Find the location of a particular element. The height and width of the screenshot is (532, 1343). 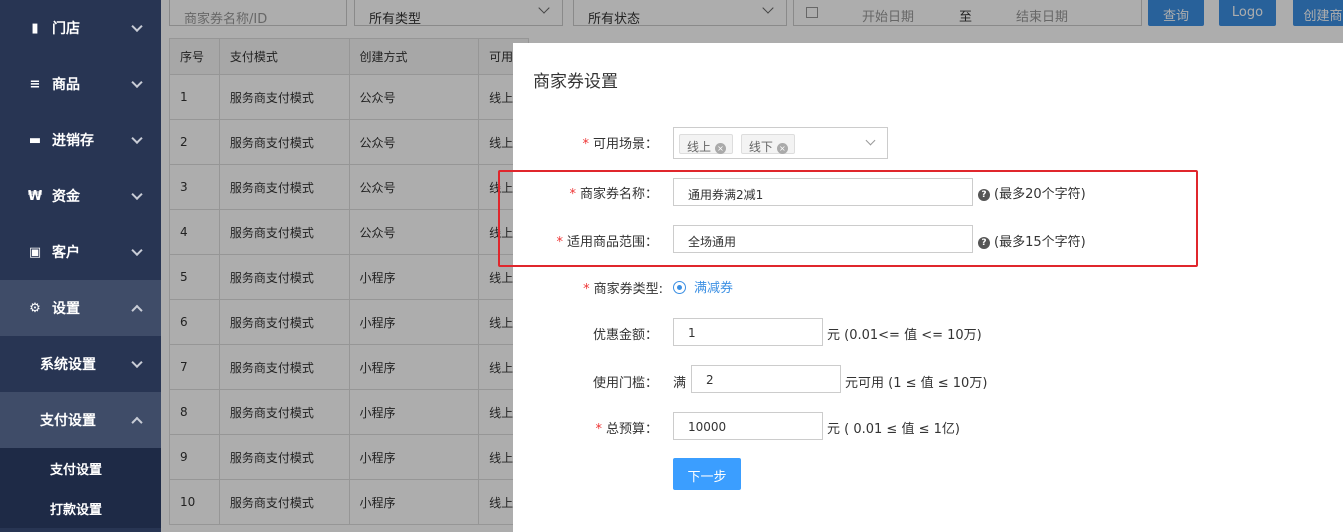

sidebar-leaf-label: 支付设置 is located at coordinates (76, 470).